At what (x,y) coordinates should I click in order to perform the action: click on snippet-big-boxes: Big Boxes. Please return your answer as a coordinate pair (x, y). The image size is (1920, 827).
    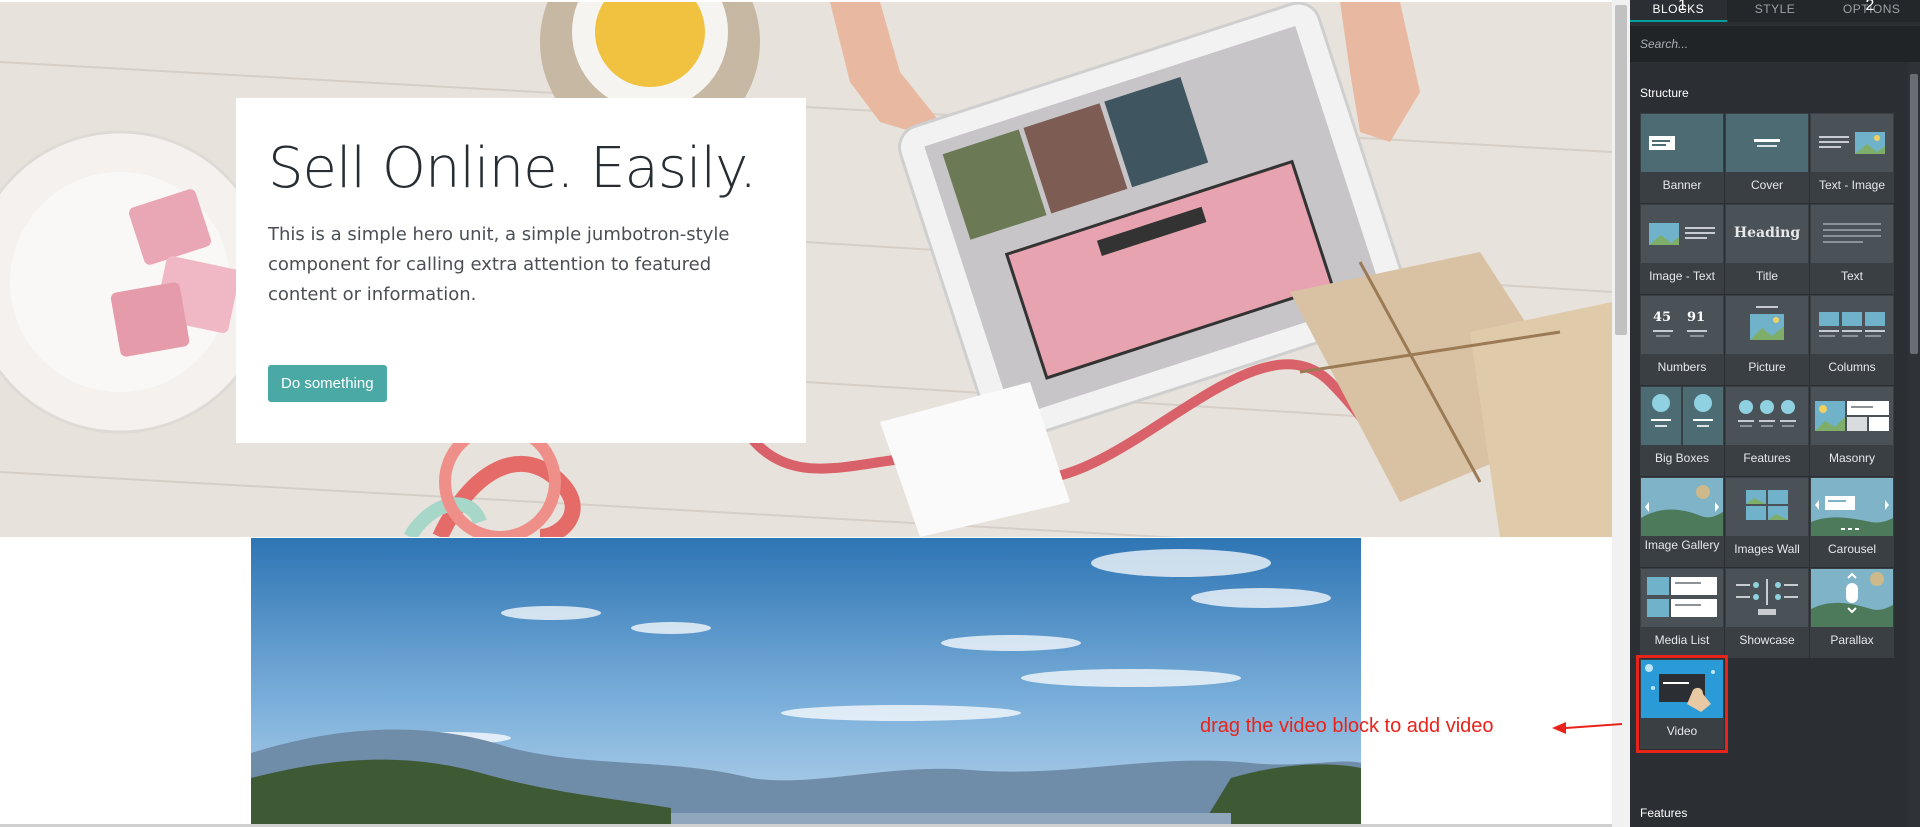
    Looking at the image, I should click on (1682, 431).